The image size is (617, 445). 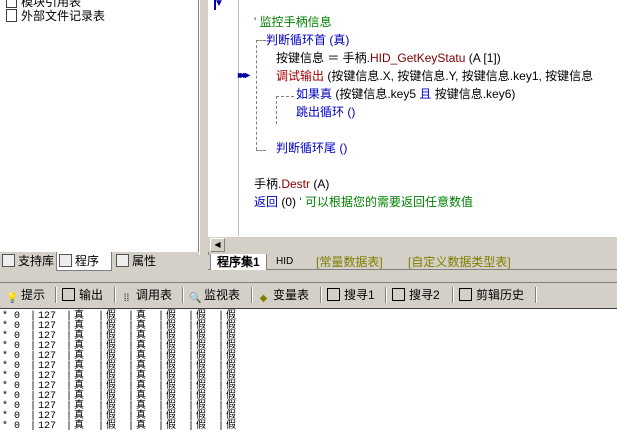 I want to click on horizontal-scrollbar: ◀, so click(x=412, y=244).